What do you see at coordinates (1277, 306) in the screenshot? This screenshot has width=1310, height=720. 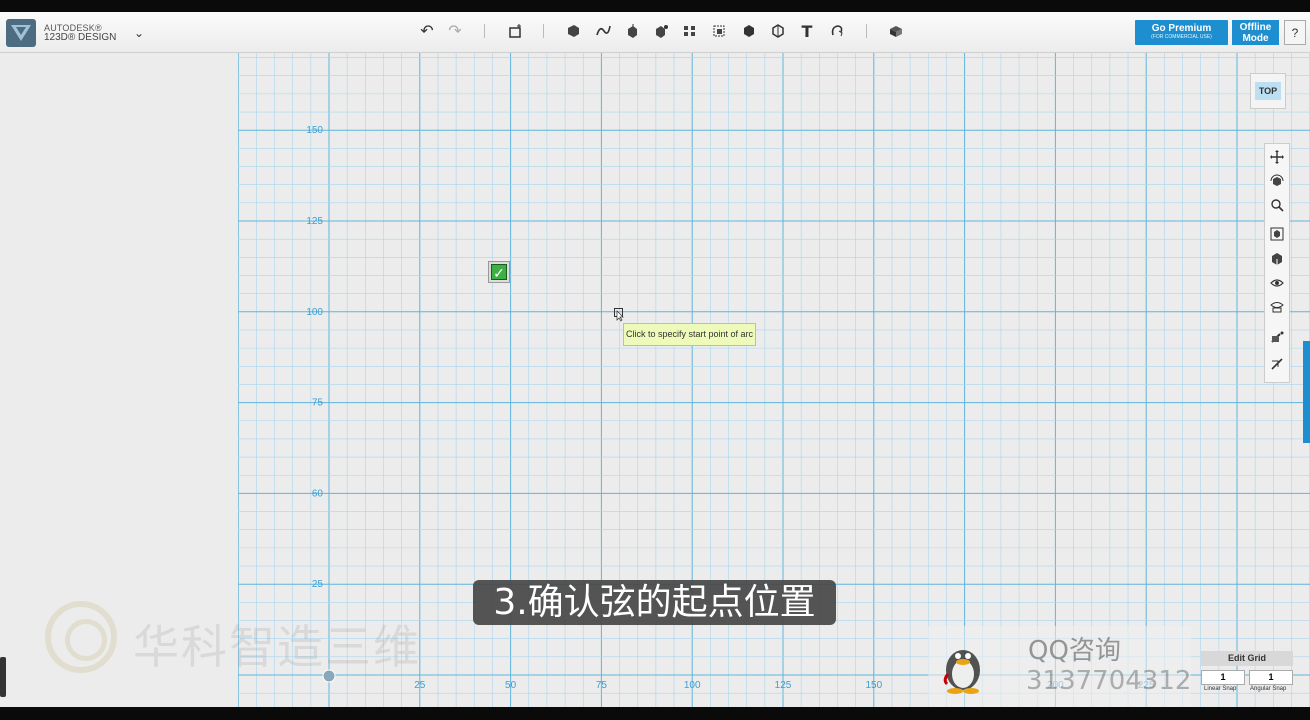 I see `visibility-settings-icon` at bounding box center [1277, 306].